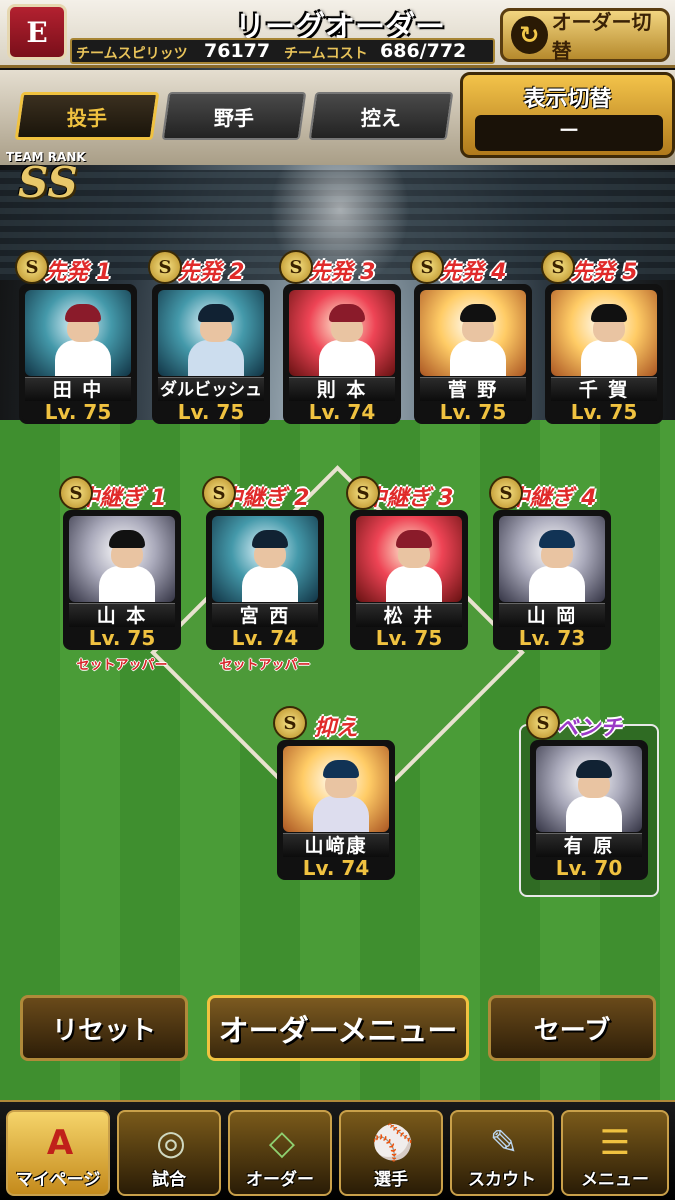  What do you see at coordinates (265, 580) in the screenshot?
I see `player-card: 宮 西 Lv. 74` at bounding box center [265, 580].